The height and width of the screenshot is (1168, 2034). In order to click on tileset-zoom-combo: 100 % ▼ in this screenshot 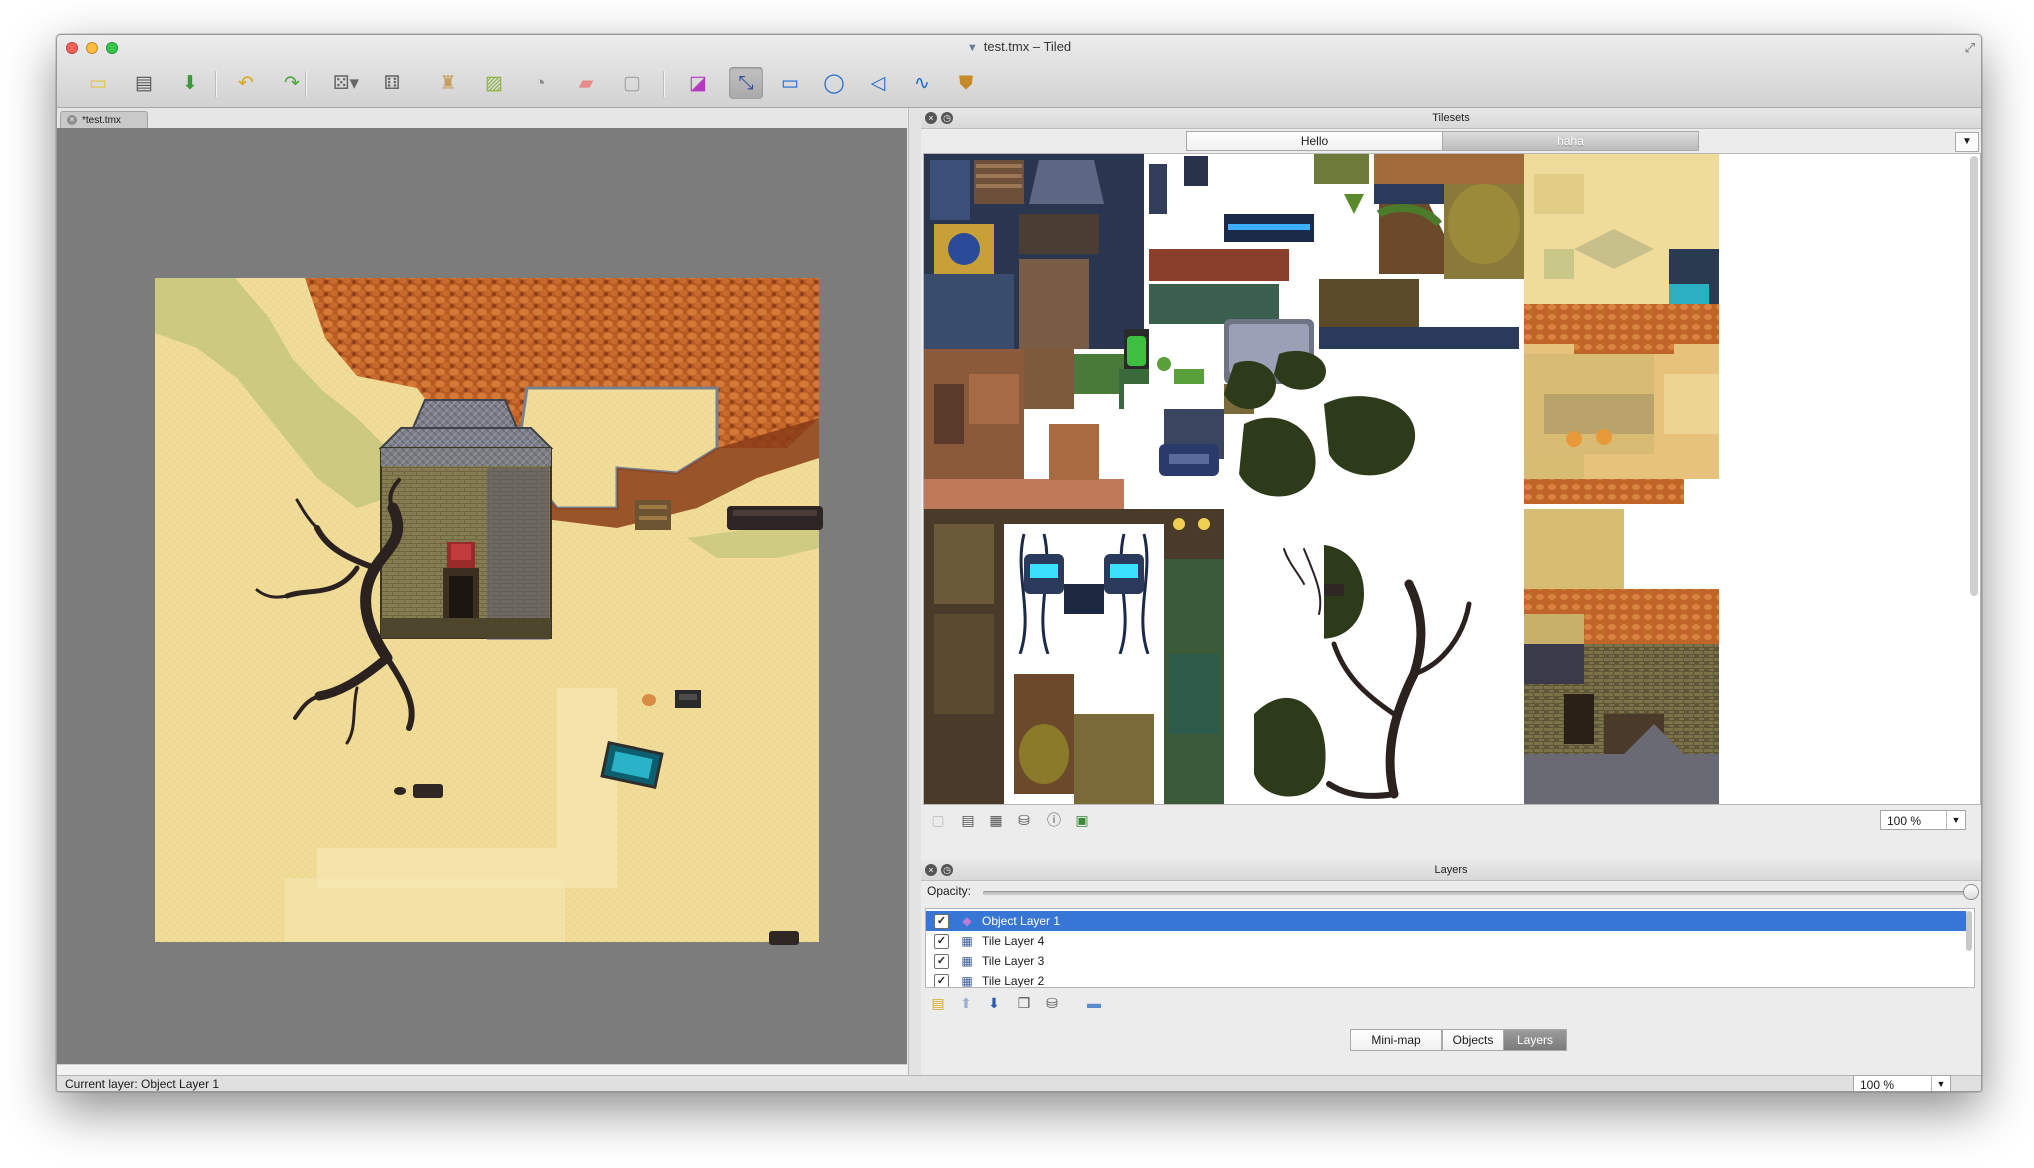, I will do `click(1923, 820)`.